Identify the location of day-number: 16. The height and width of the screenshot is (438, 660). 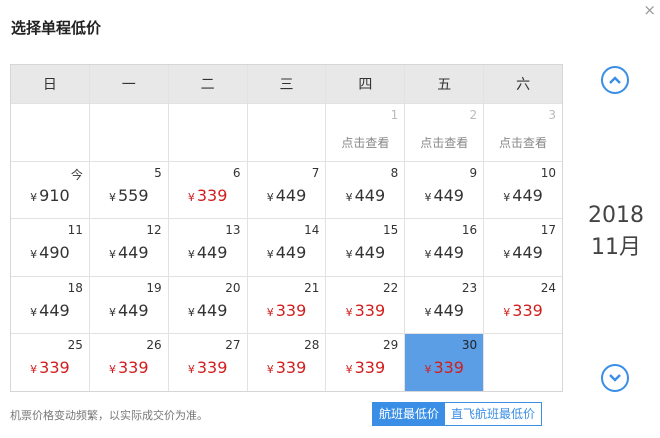
(469, 230).